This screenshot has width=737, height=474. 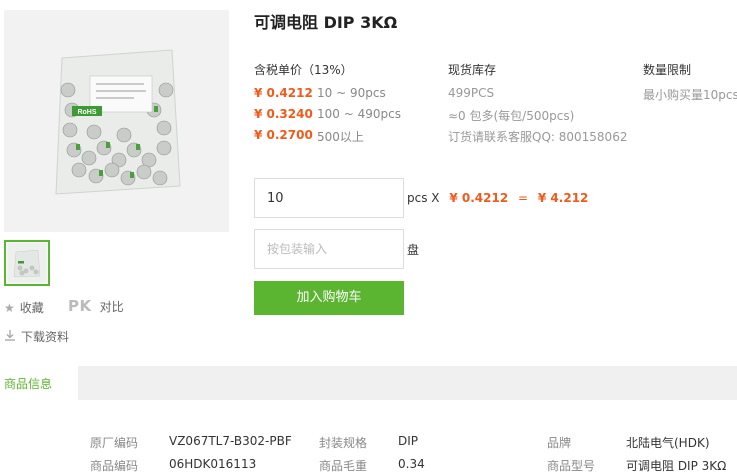 What do you see at coordinates (359, 114) in the screenshot?
I see `tier-range: 100 ~ 490pcs` at bounding box center [359, 114].